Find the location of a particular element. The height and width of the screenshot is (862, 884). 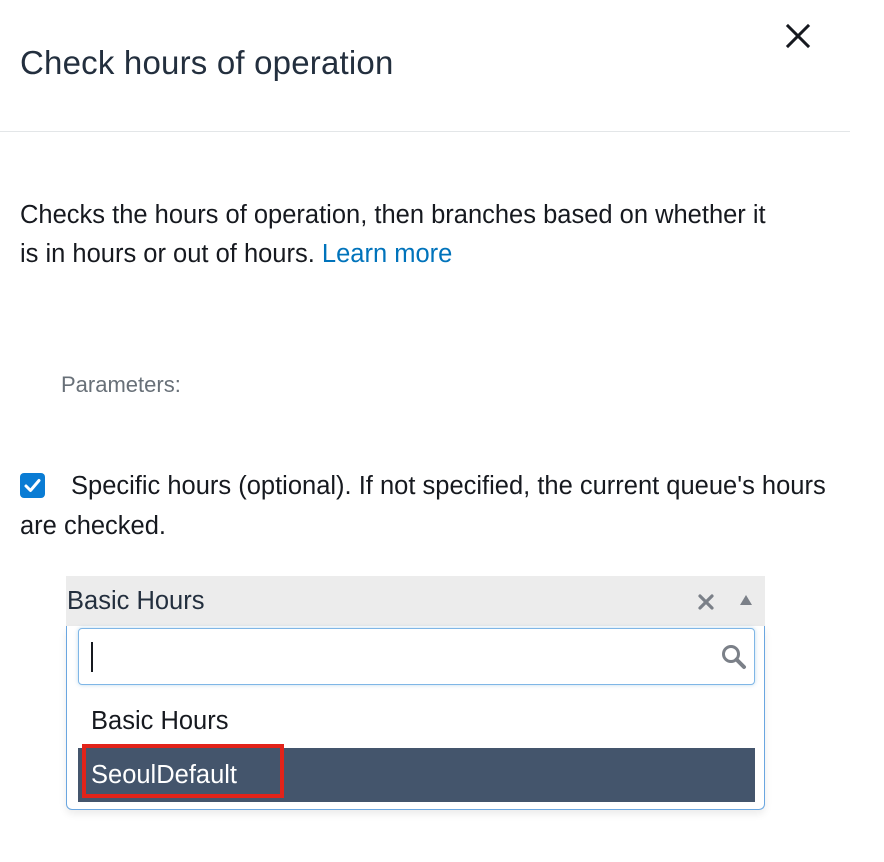

panel-header: Check hours of operation is located at coordinates (425, 66).